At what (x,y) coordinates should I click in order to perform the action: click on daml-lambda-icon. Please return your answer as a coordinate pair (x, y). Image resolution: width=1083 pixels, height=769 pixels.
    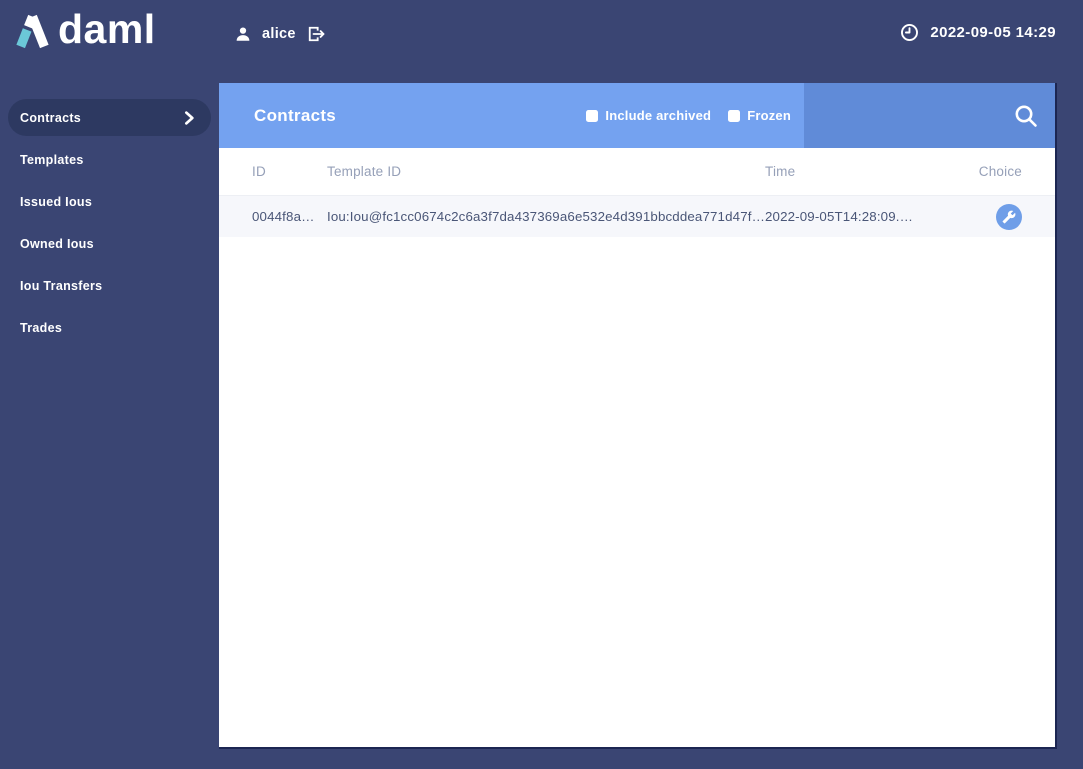
    Looking at the image, I should click on (32, 31).